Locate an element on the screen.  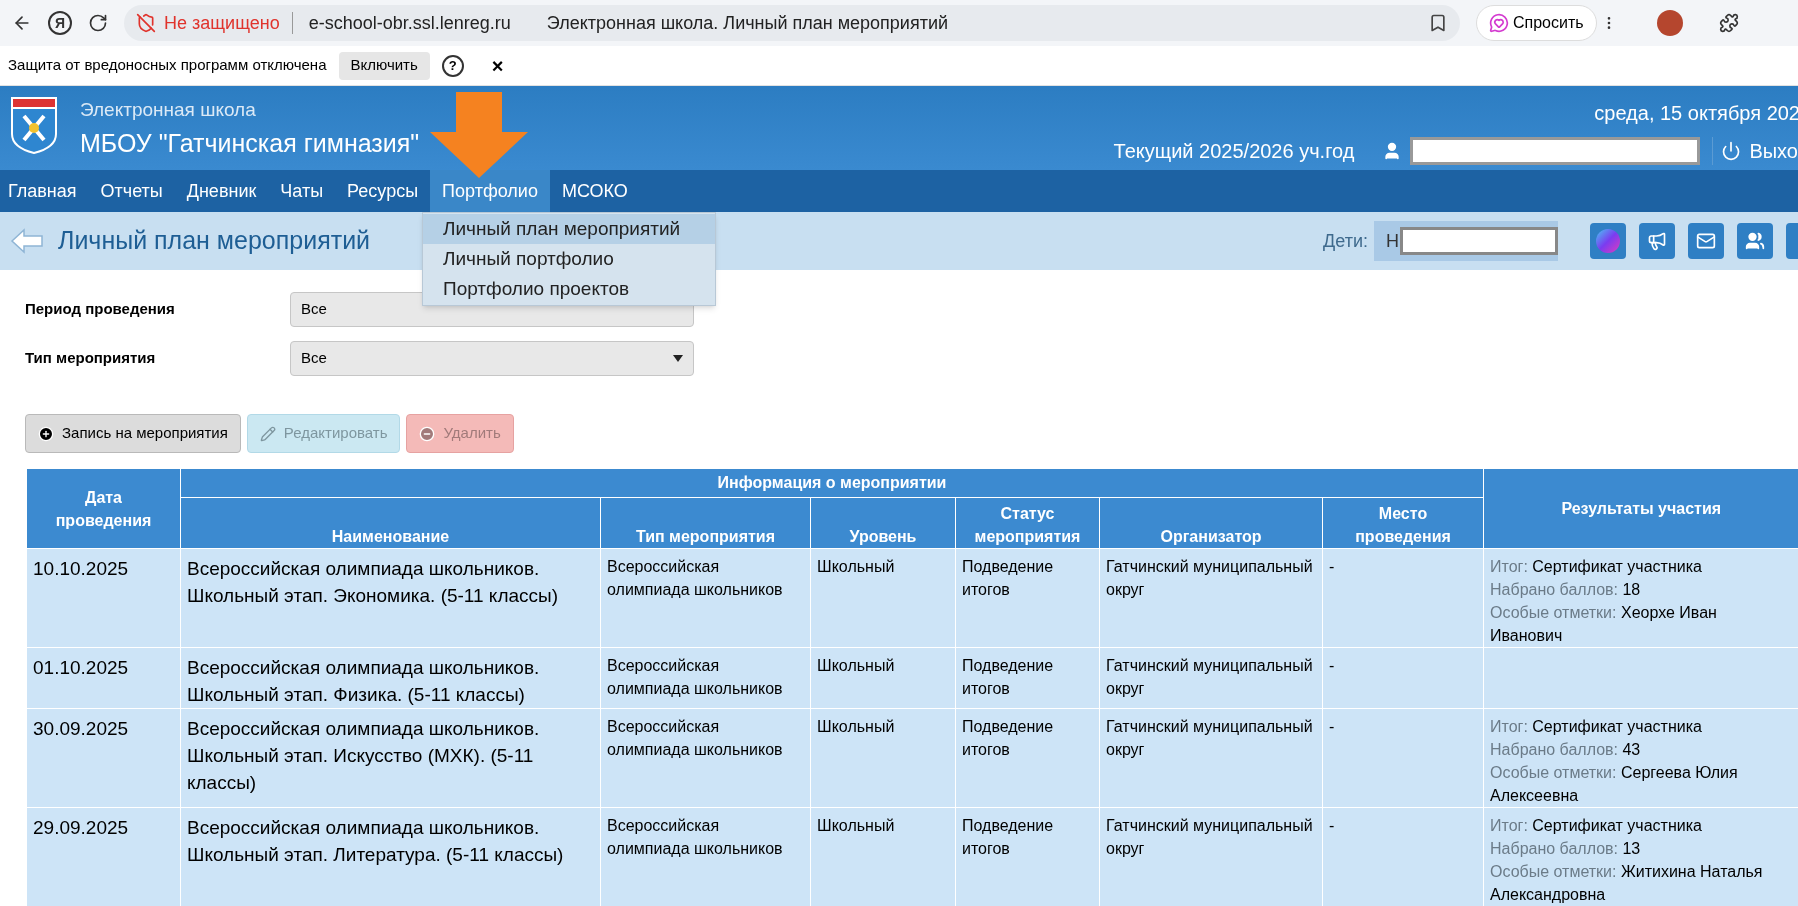
extension-icon is located at coordinates (1728, 23).